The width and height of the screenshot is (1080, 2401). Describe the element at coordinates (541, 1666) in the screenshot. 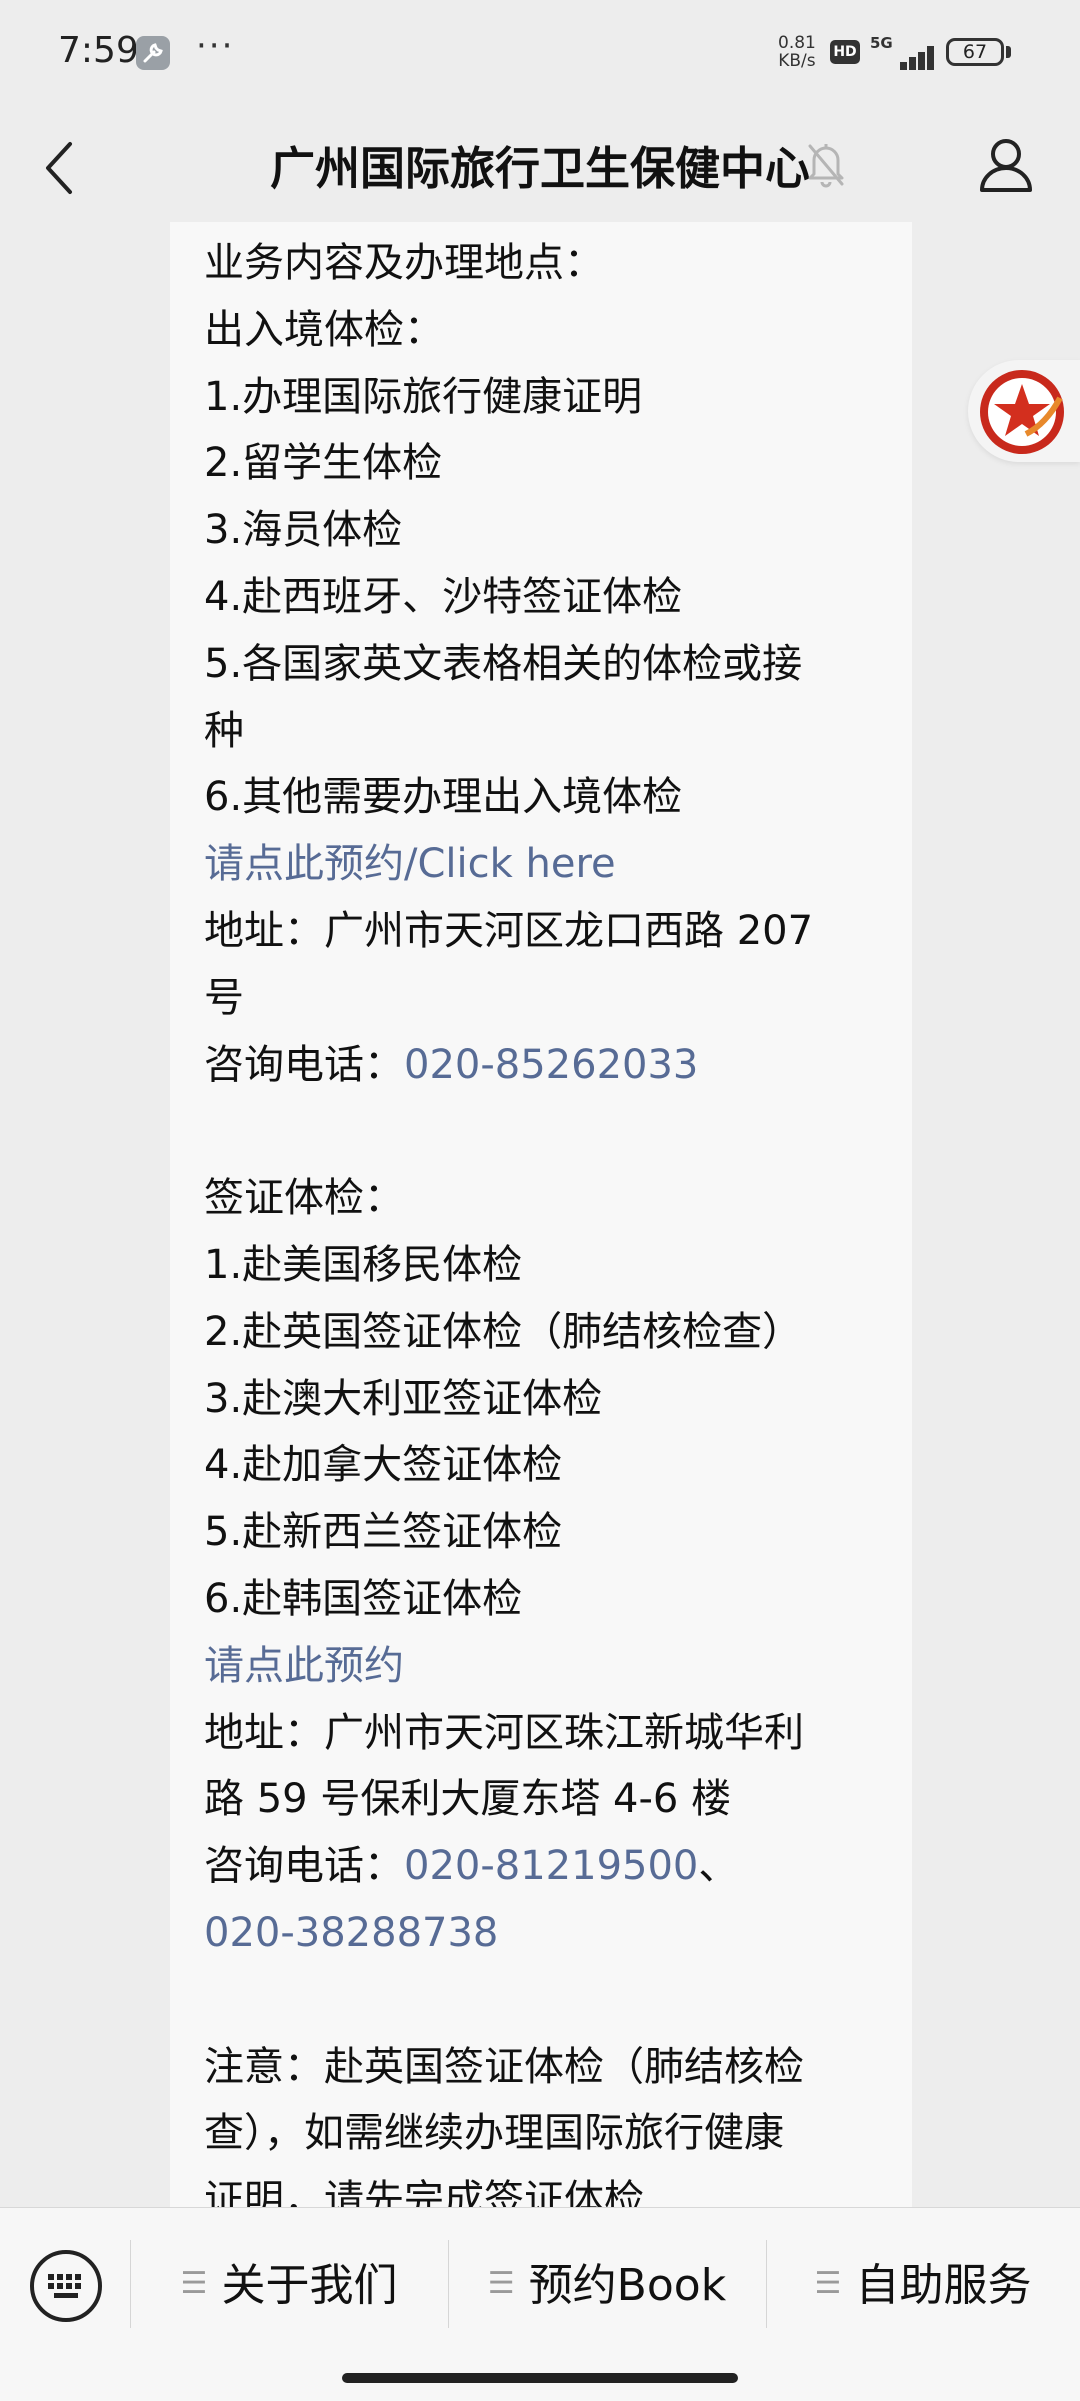

I see `booking-link: 请点此预约` at that location.